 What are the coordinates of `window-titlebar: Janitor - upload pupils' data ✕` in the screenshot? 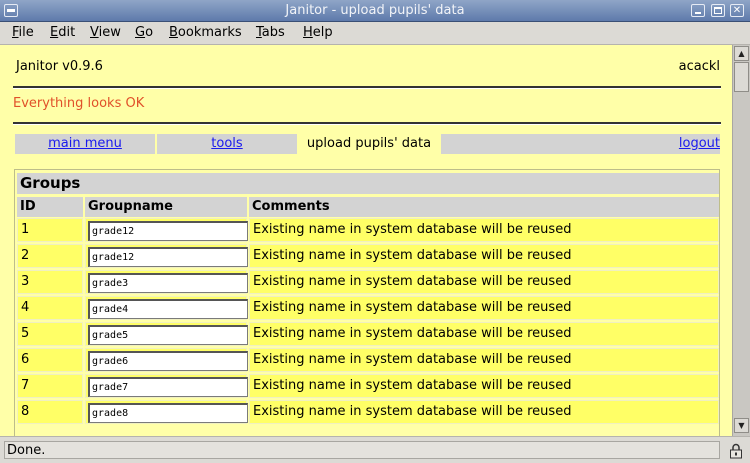 It's located at (375, 11).